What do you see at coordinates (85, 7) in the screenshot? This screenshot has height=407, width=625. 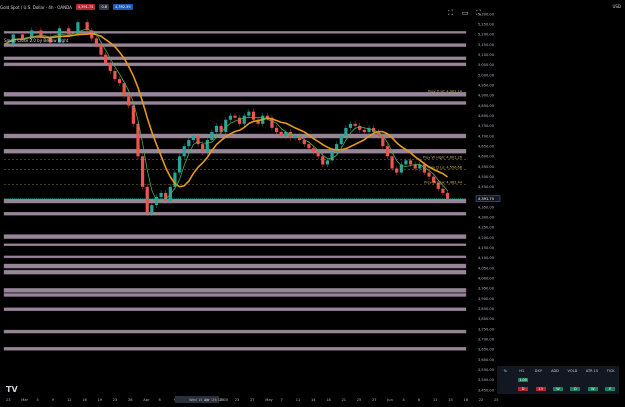 I see `bid-badge: 4,391.75` at bounding box center [85, 7].